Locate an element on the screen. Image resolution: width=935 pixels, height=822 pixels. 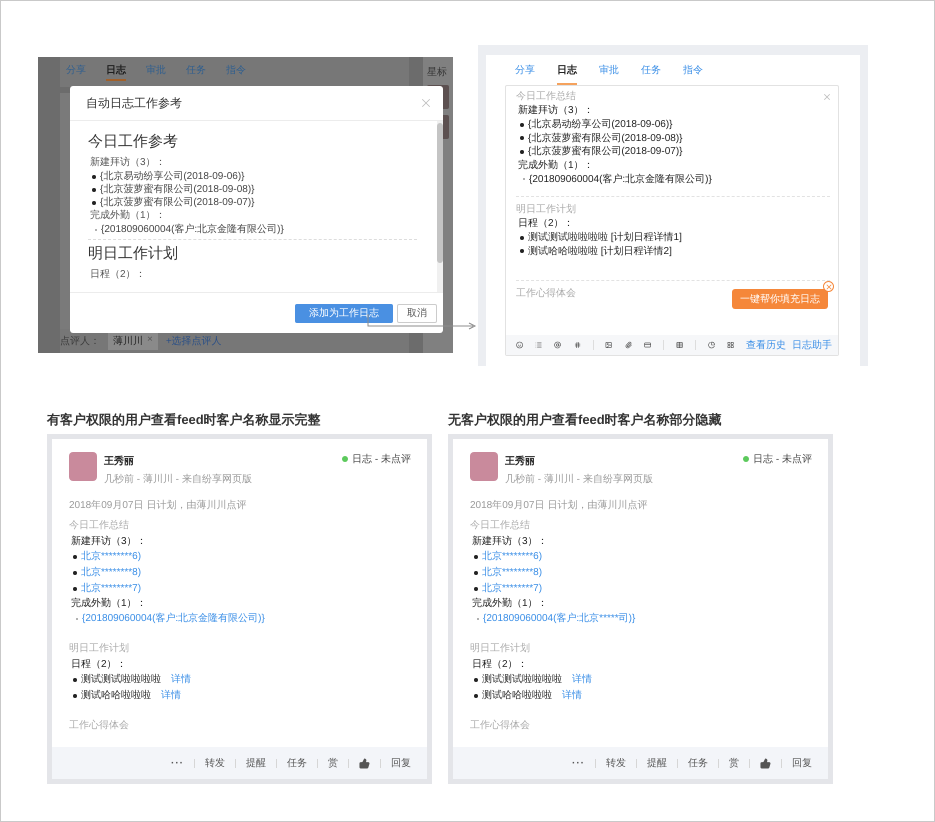
card-icon is located at coordinates (648, 345).